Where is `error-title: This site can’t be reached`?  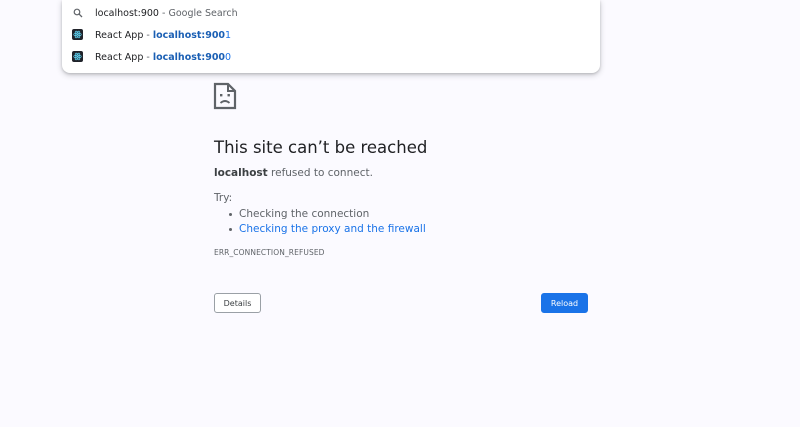
error-title: This site can’t be reached is located at coordinates (321, 147).